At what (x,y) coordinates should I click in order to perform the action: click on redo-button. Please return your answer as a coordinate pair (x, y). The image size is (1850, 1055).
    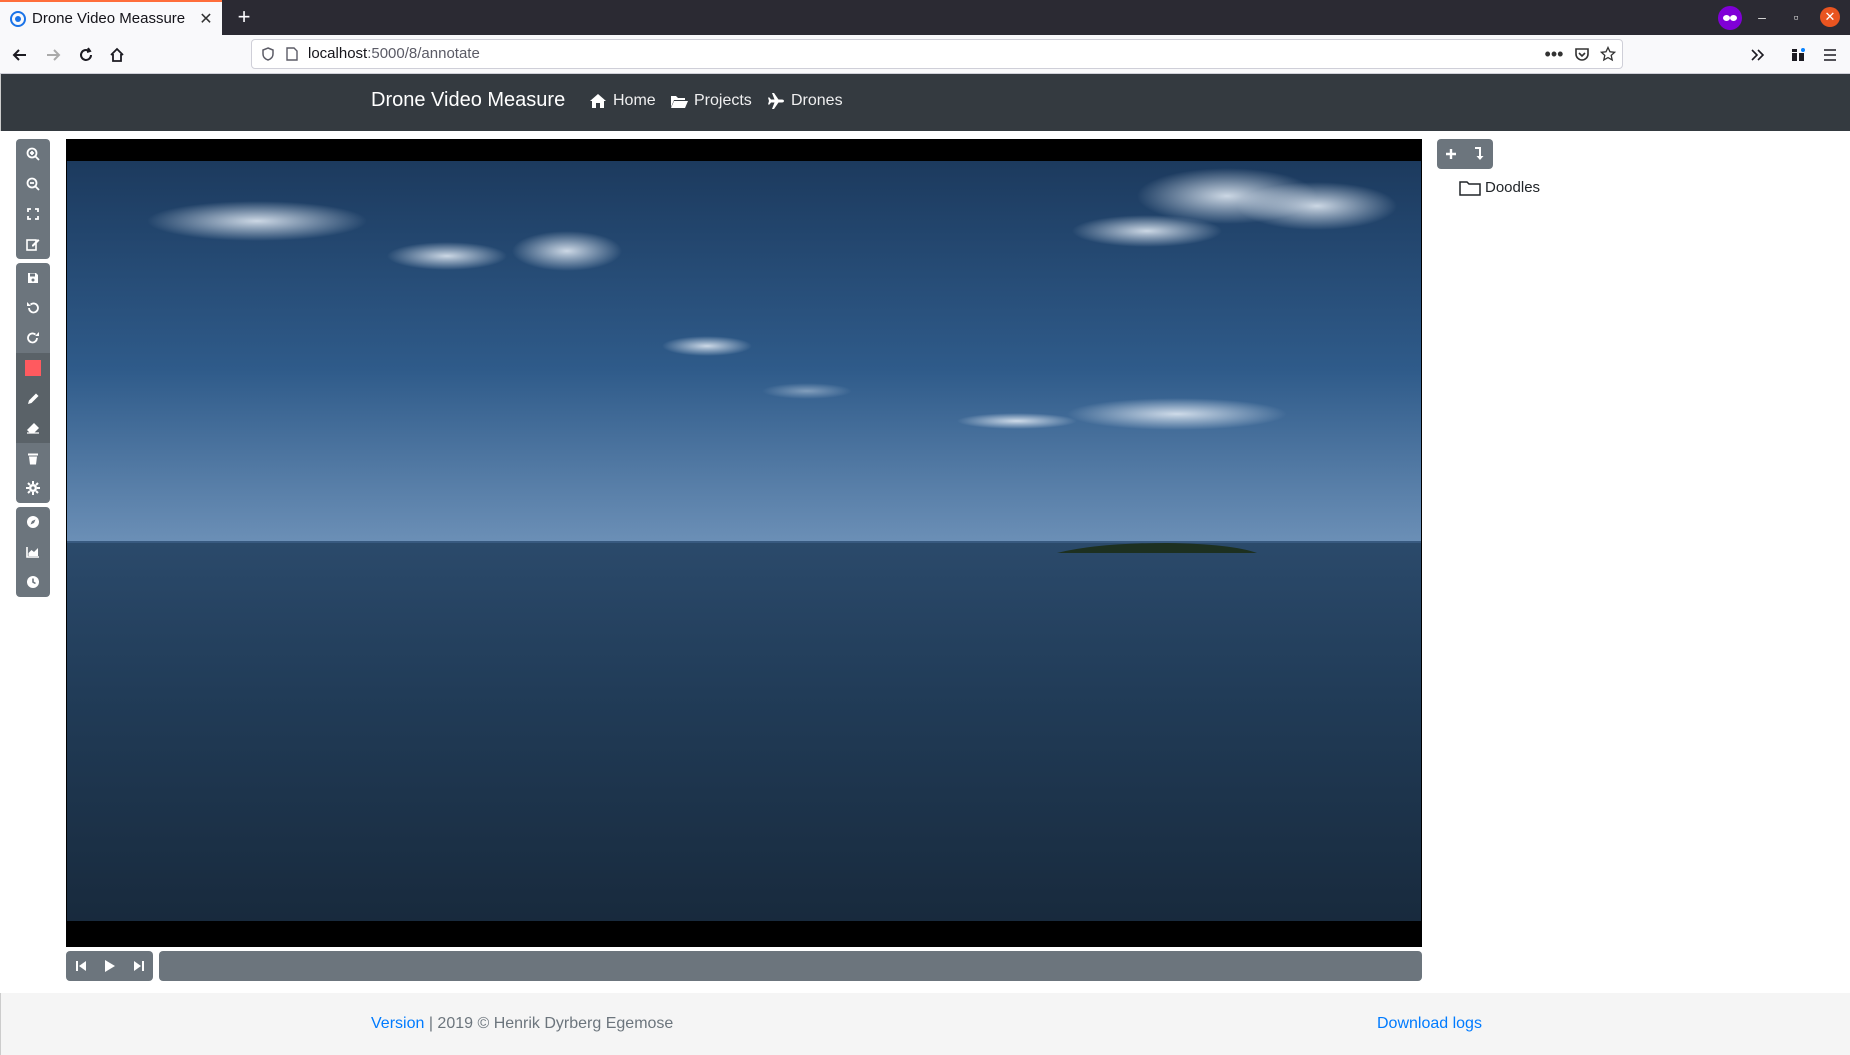
    Looking at the image, I should click on (33, 338).